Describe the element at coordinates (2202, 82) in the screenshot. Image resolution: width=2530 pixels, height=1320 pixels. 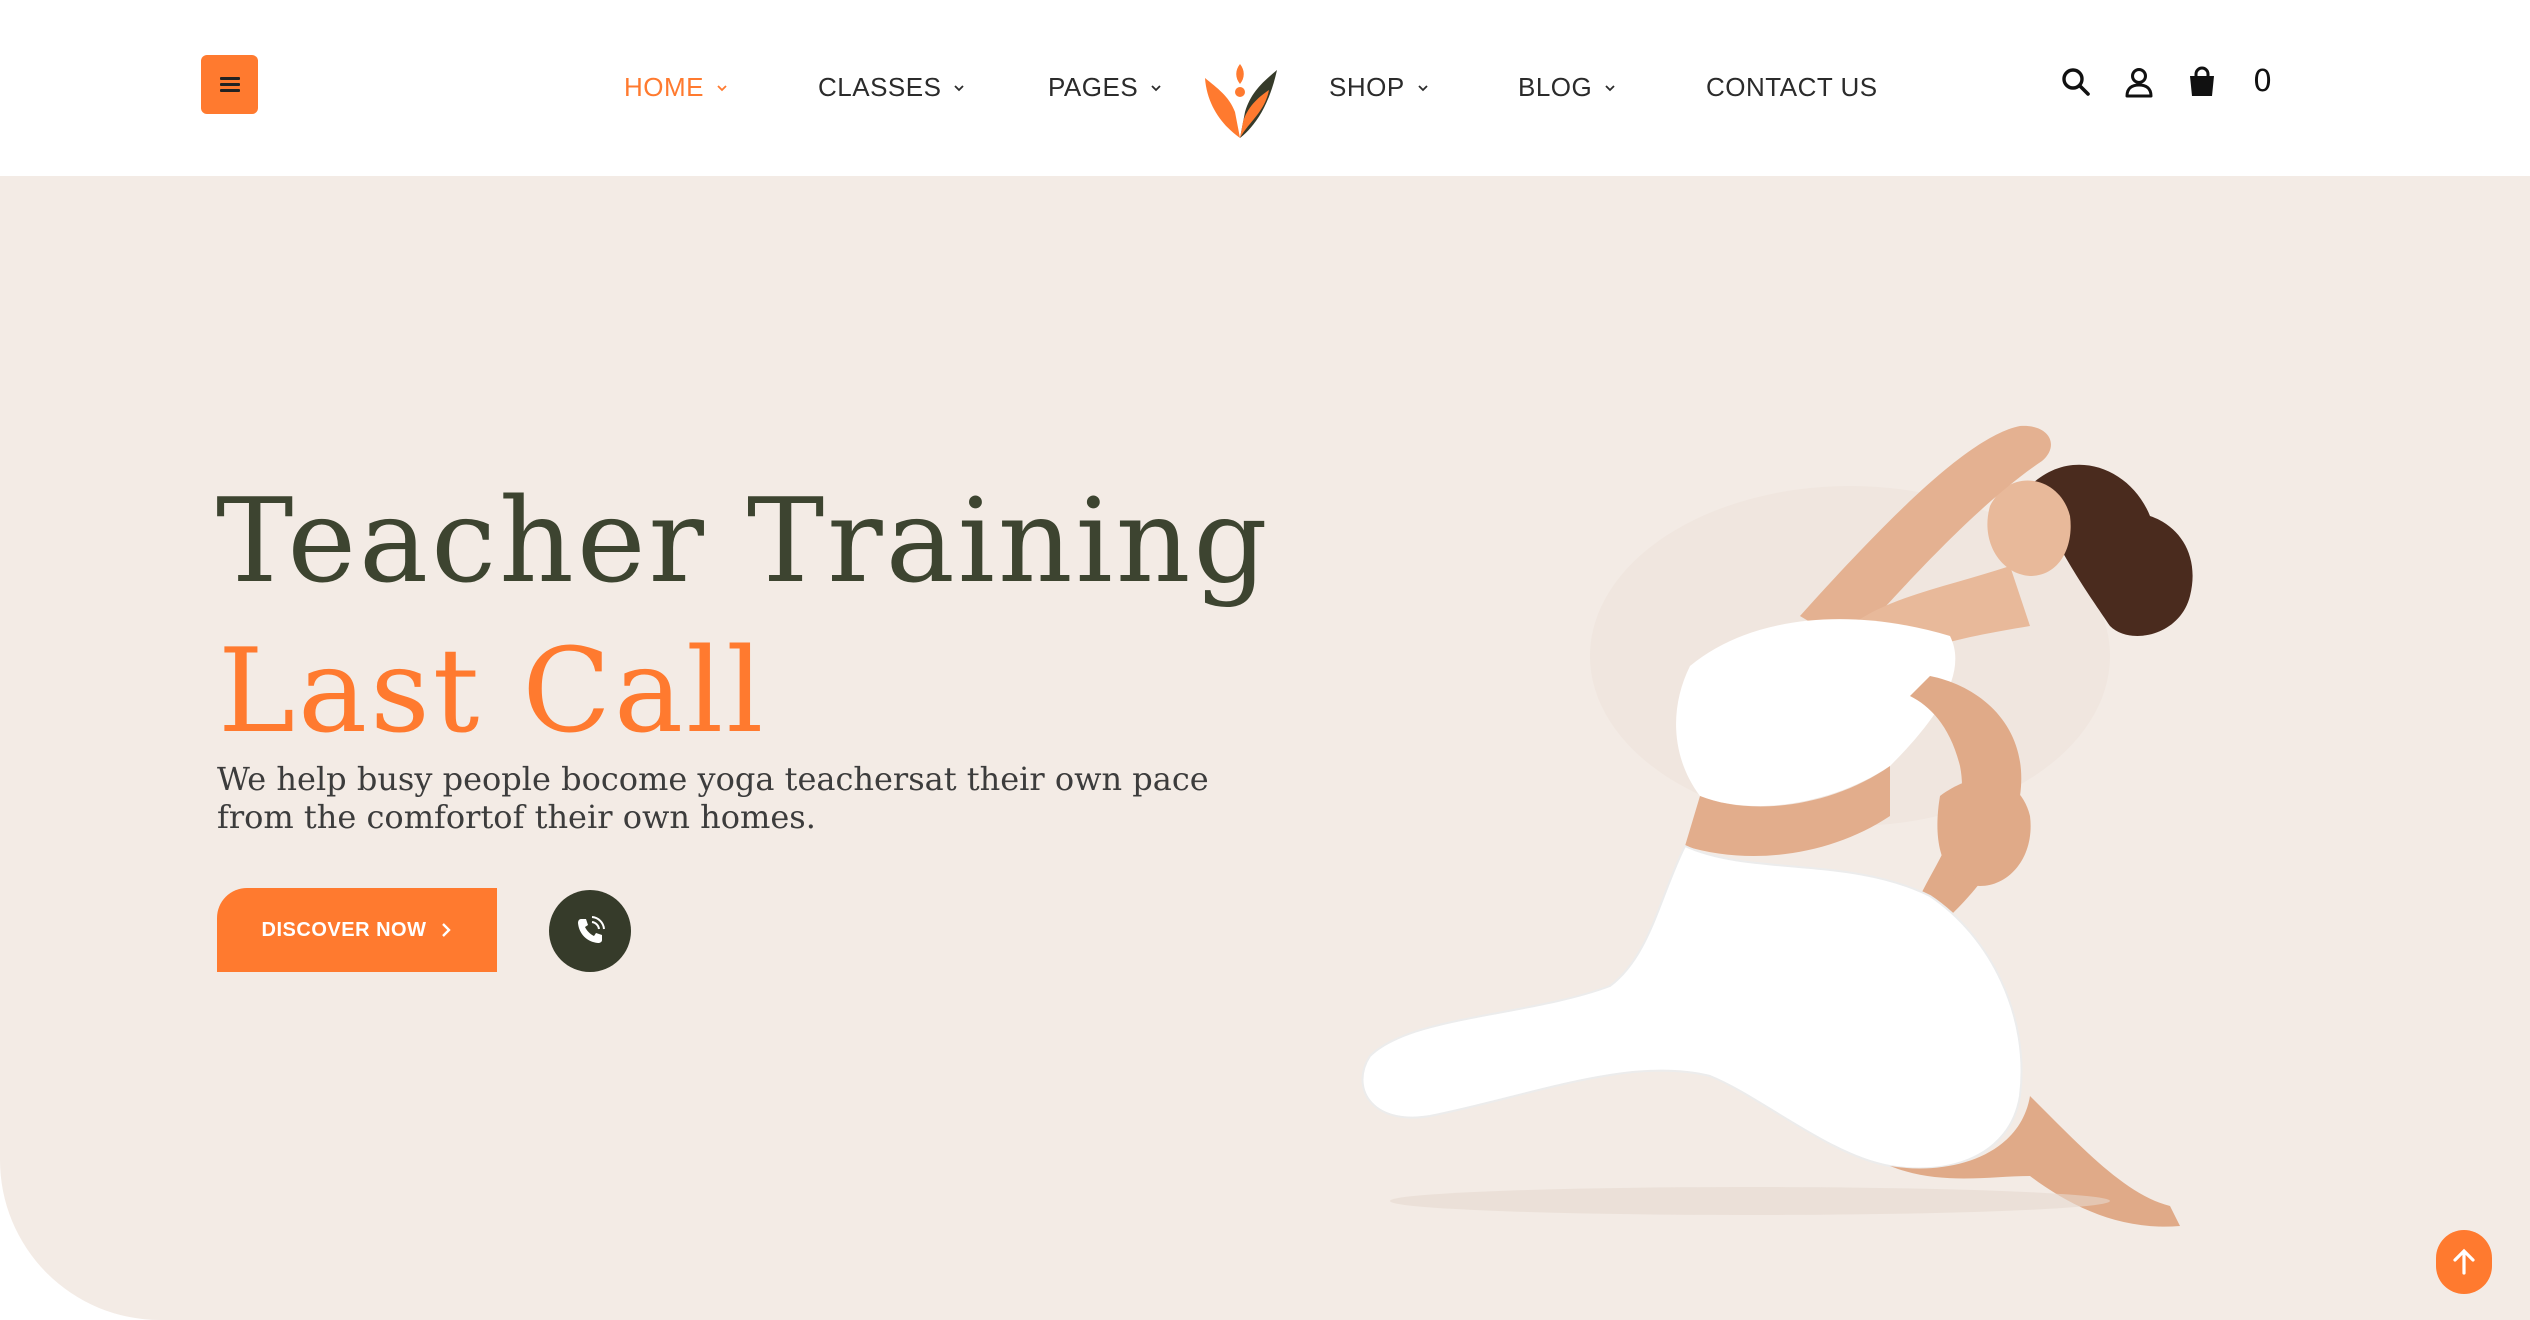
I see `shopping-bag-icon` at that location.